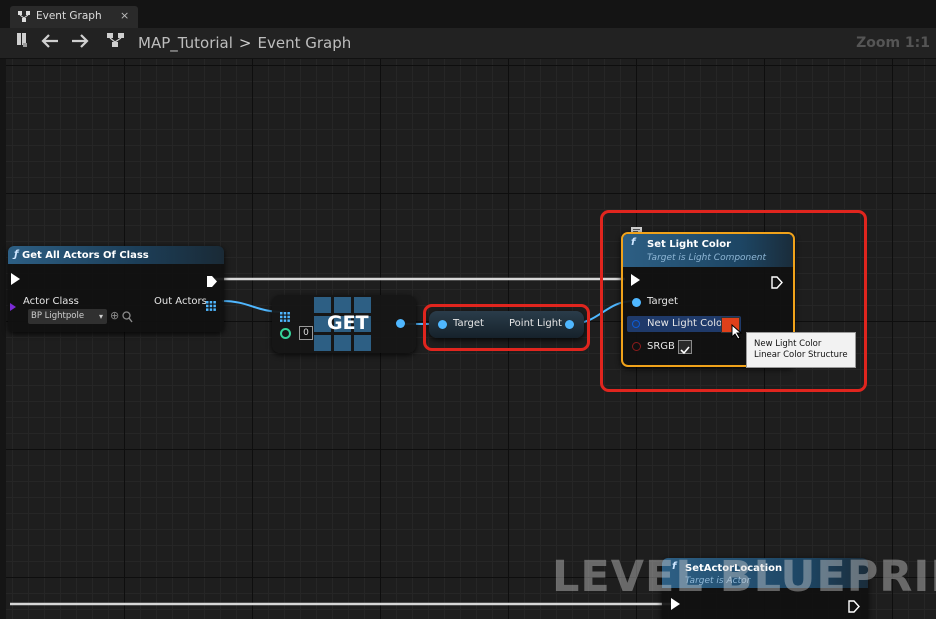 The height and width of the screenshot is (619, 936). What do you see at coordinates (348, 323) in the screenshot?
I see `get-node-title: GET` at bounding box center [348, 323].